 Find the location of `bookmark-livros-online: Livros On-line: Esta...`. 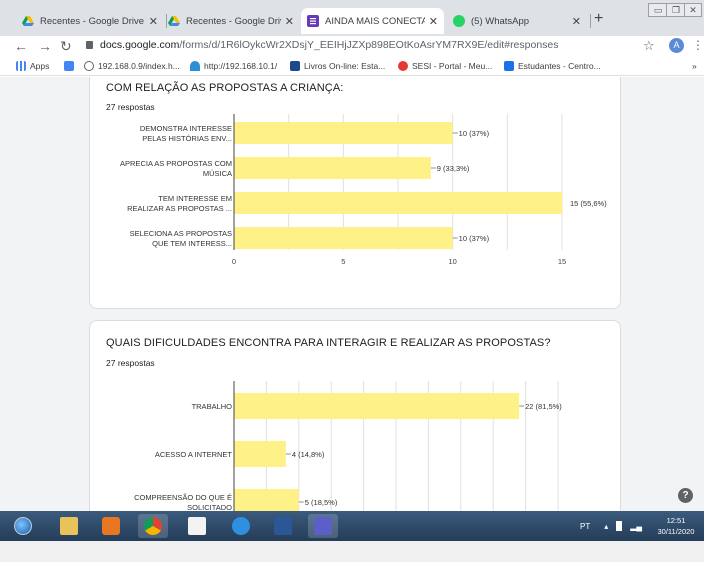

bookmark-livros-online: Livros On-line: Esta... is located at coordinates (337, 66).